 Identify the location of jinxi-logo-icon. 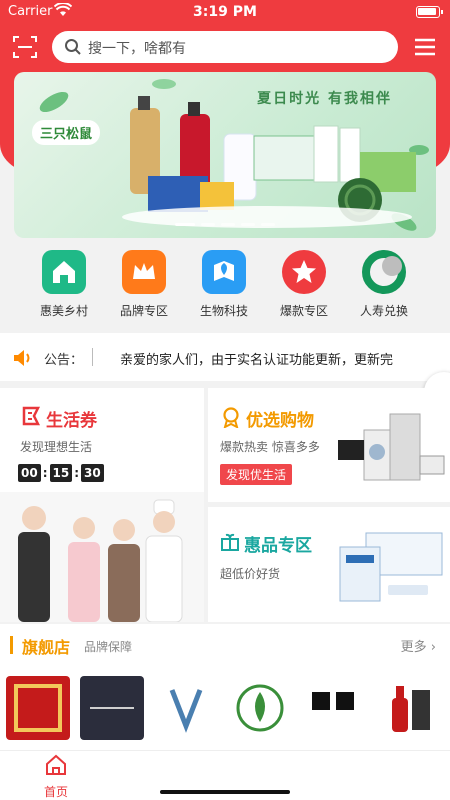
(38, 708).